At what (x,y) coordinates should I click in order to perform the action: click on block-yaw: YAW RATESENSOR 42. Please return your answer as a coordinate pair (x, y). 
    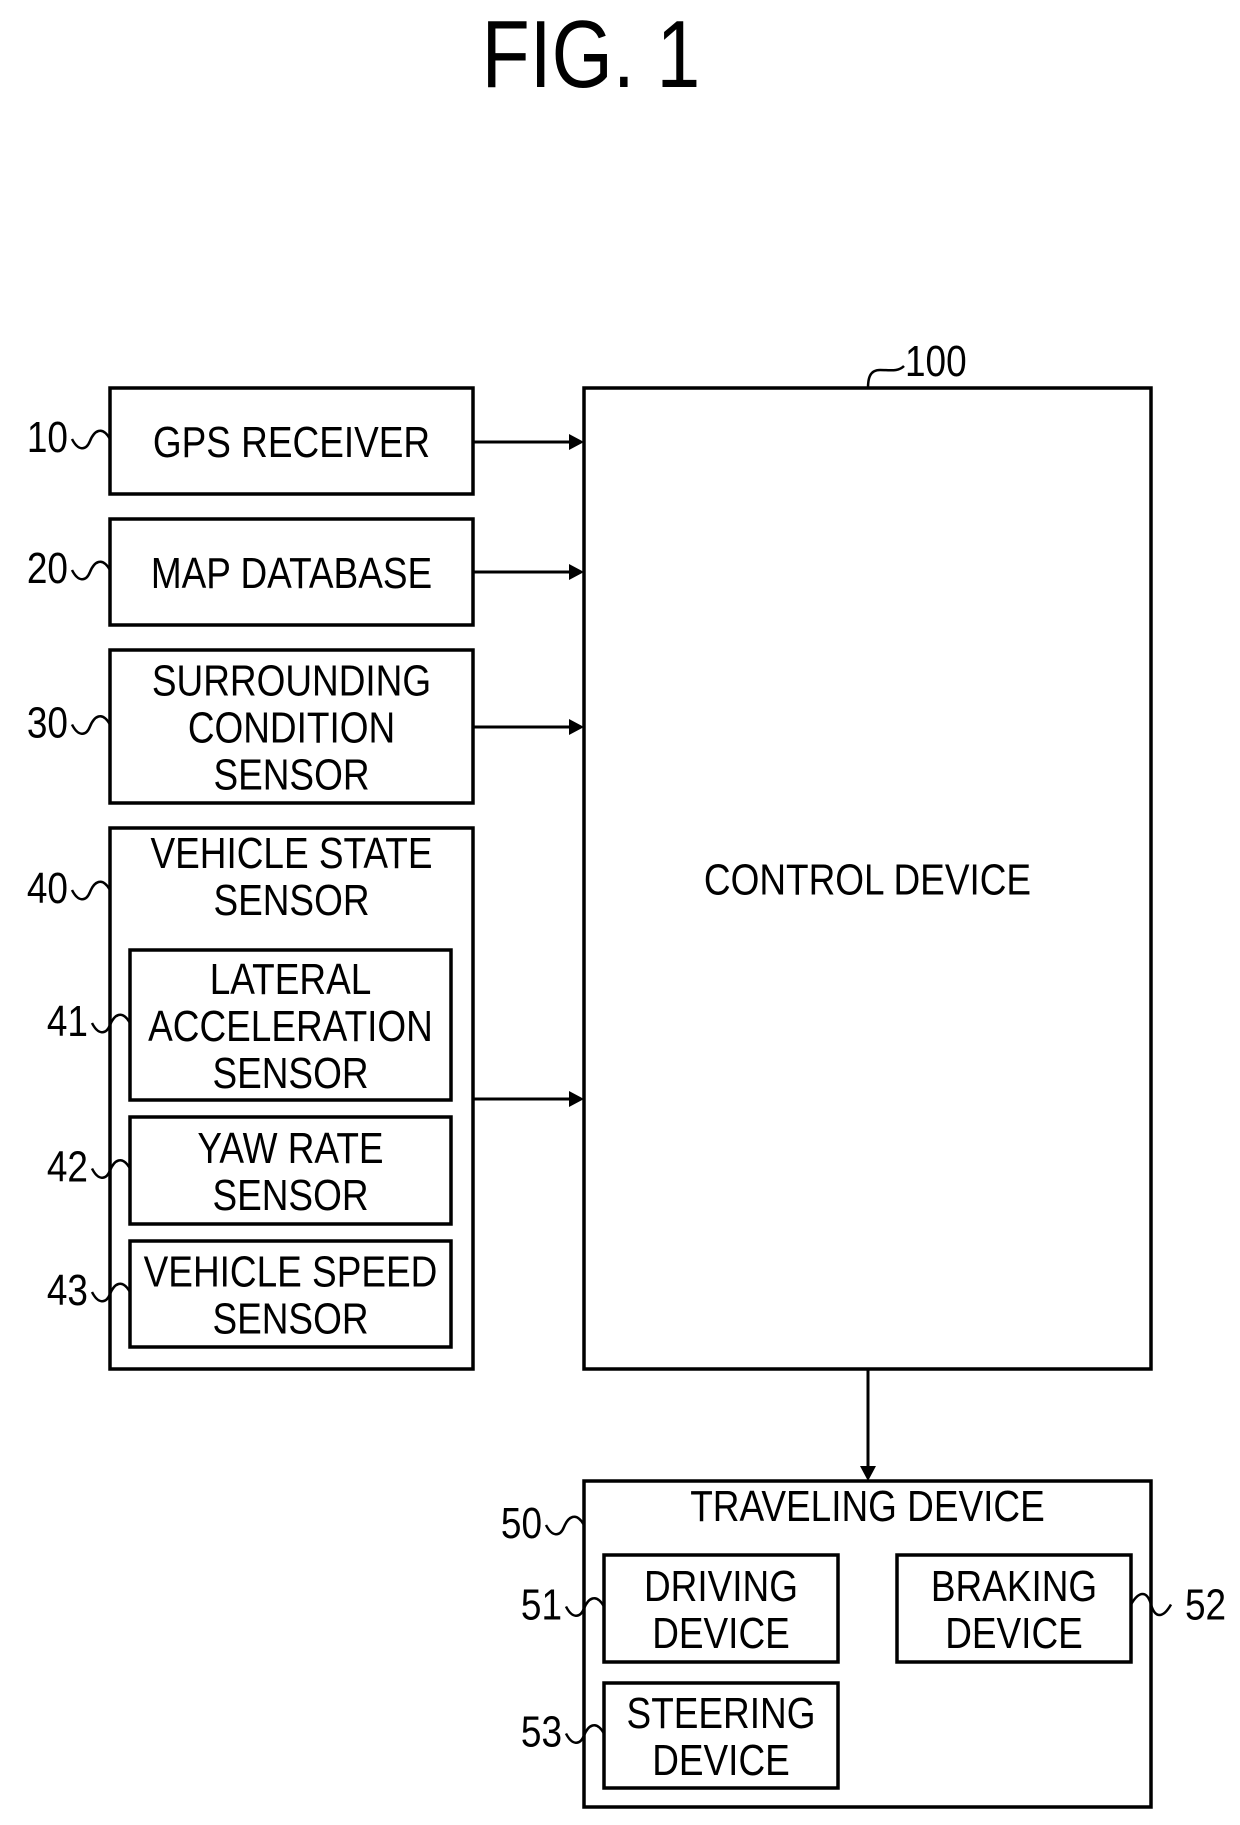
    Looking at the image, I should click on (250, 1170).